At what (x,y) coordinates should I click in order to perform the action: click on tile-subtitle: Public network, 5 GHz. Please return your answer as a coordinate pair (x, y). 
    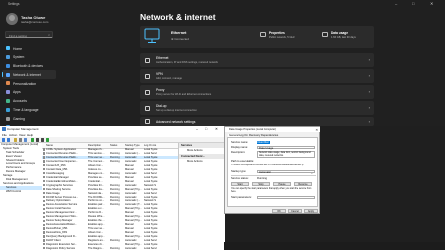
    Looking at the image, I should click on (282, 37).